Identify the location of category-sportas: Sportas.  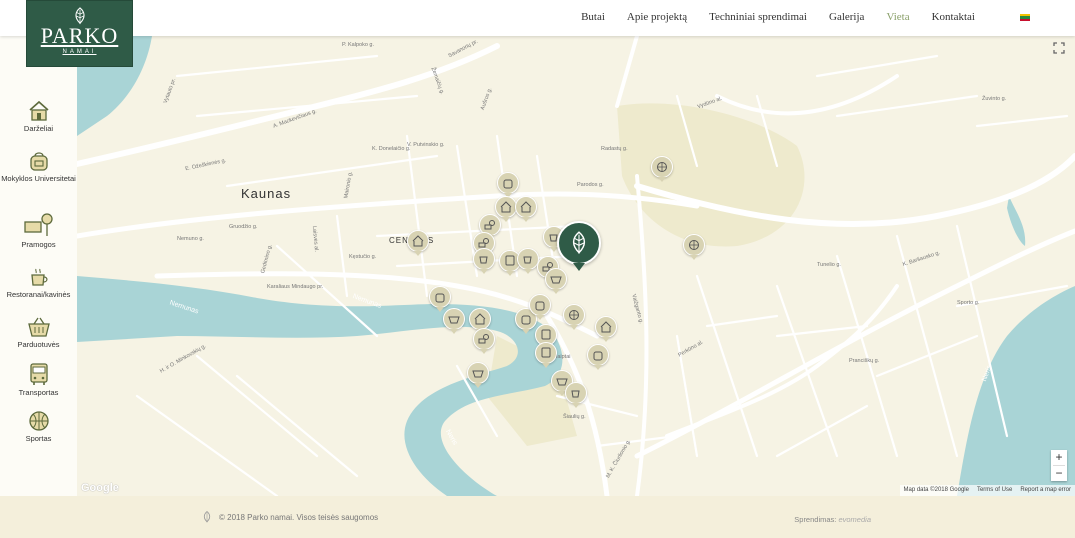
(38, 426).